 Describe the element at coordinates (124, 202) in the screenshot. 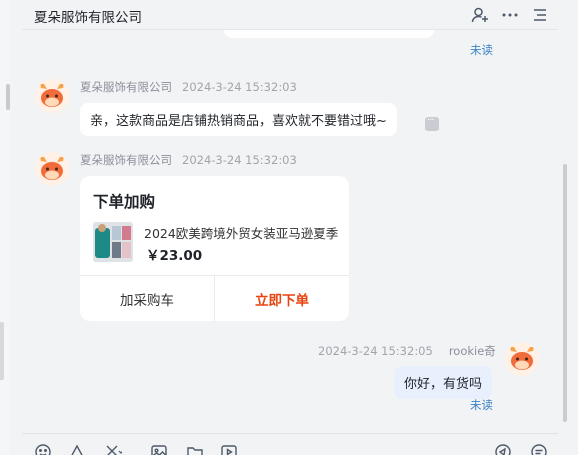

I see `card-title: 下单加购` at that location.